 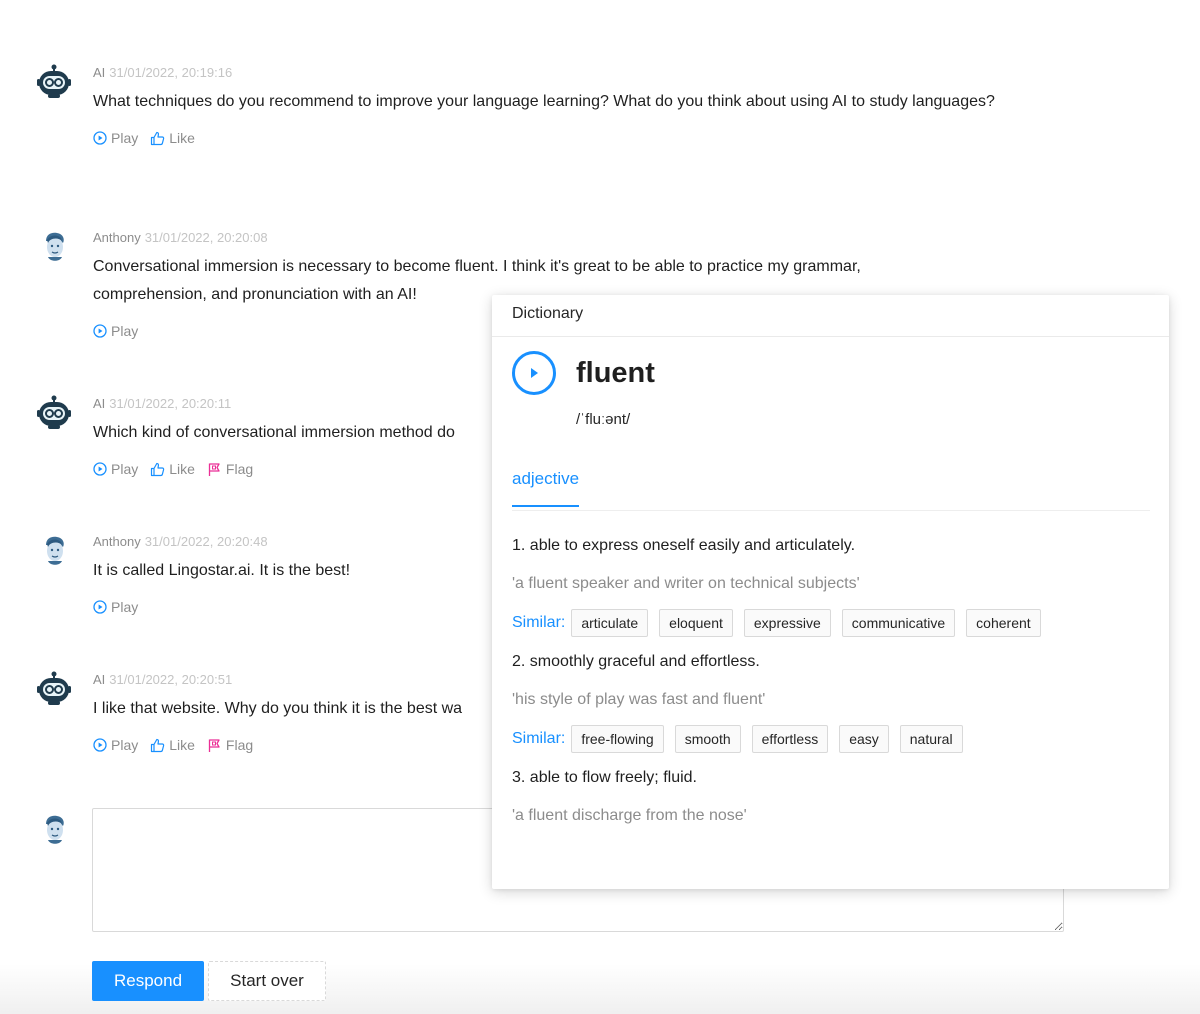 What do you see at coordinates (206, 541) in the screenshot?
I see `timestamp: 31/01/2022, 20:20:48` at bounding box center [206, 541].